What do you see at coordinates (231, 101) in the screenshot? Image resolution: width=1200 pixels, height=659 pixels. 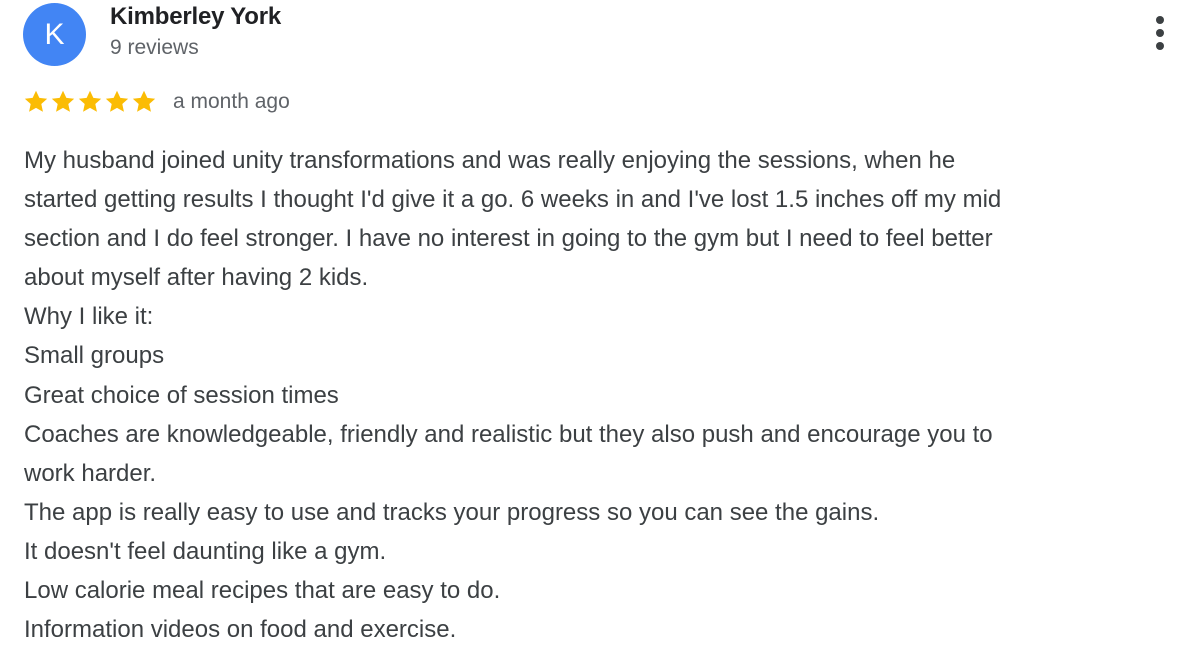 I see `review-date: a month ago` at bounding box center [231, 101].